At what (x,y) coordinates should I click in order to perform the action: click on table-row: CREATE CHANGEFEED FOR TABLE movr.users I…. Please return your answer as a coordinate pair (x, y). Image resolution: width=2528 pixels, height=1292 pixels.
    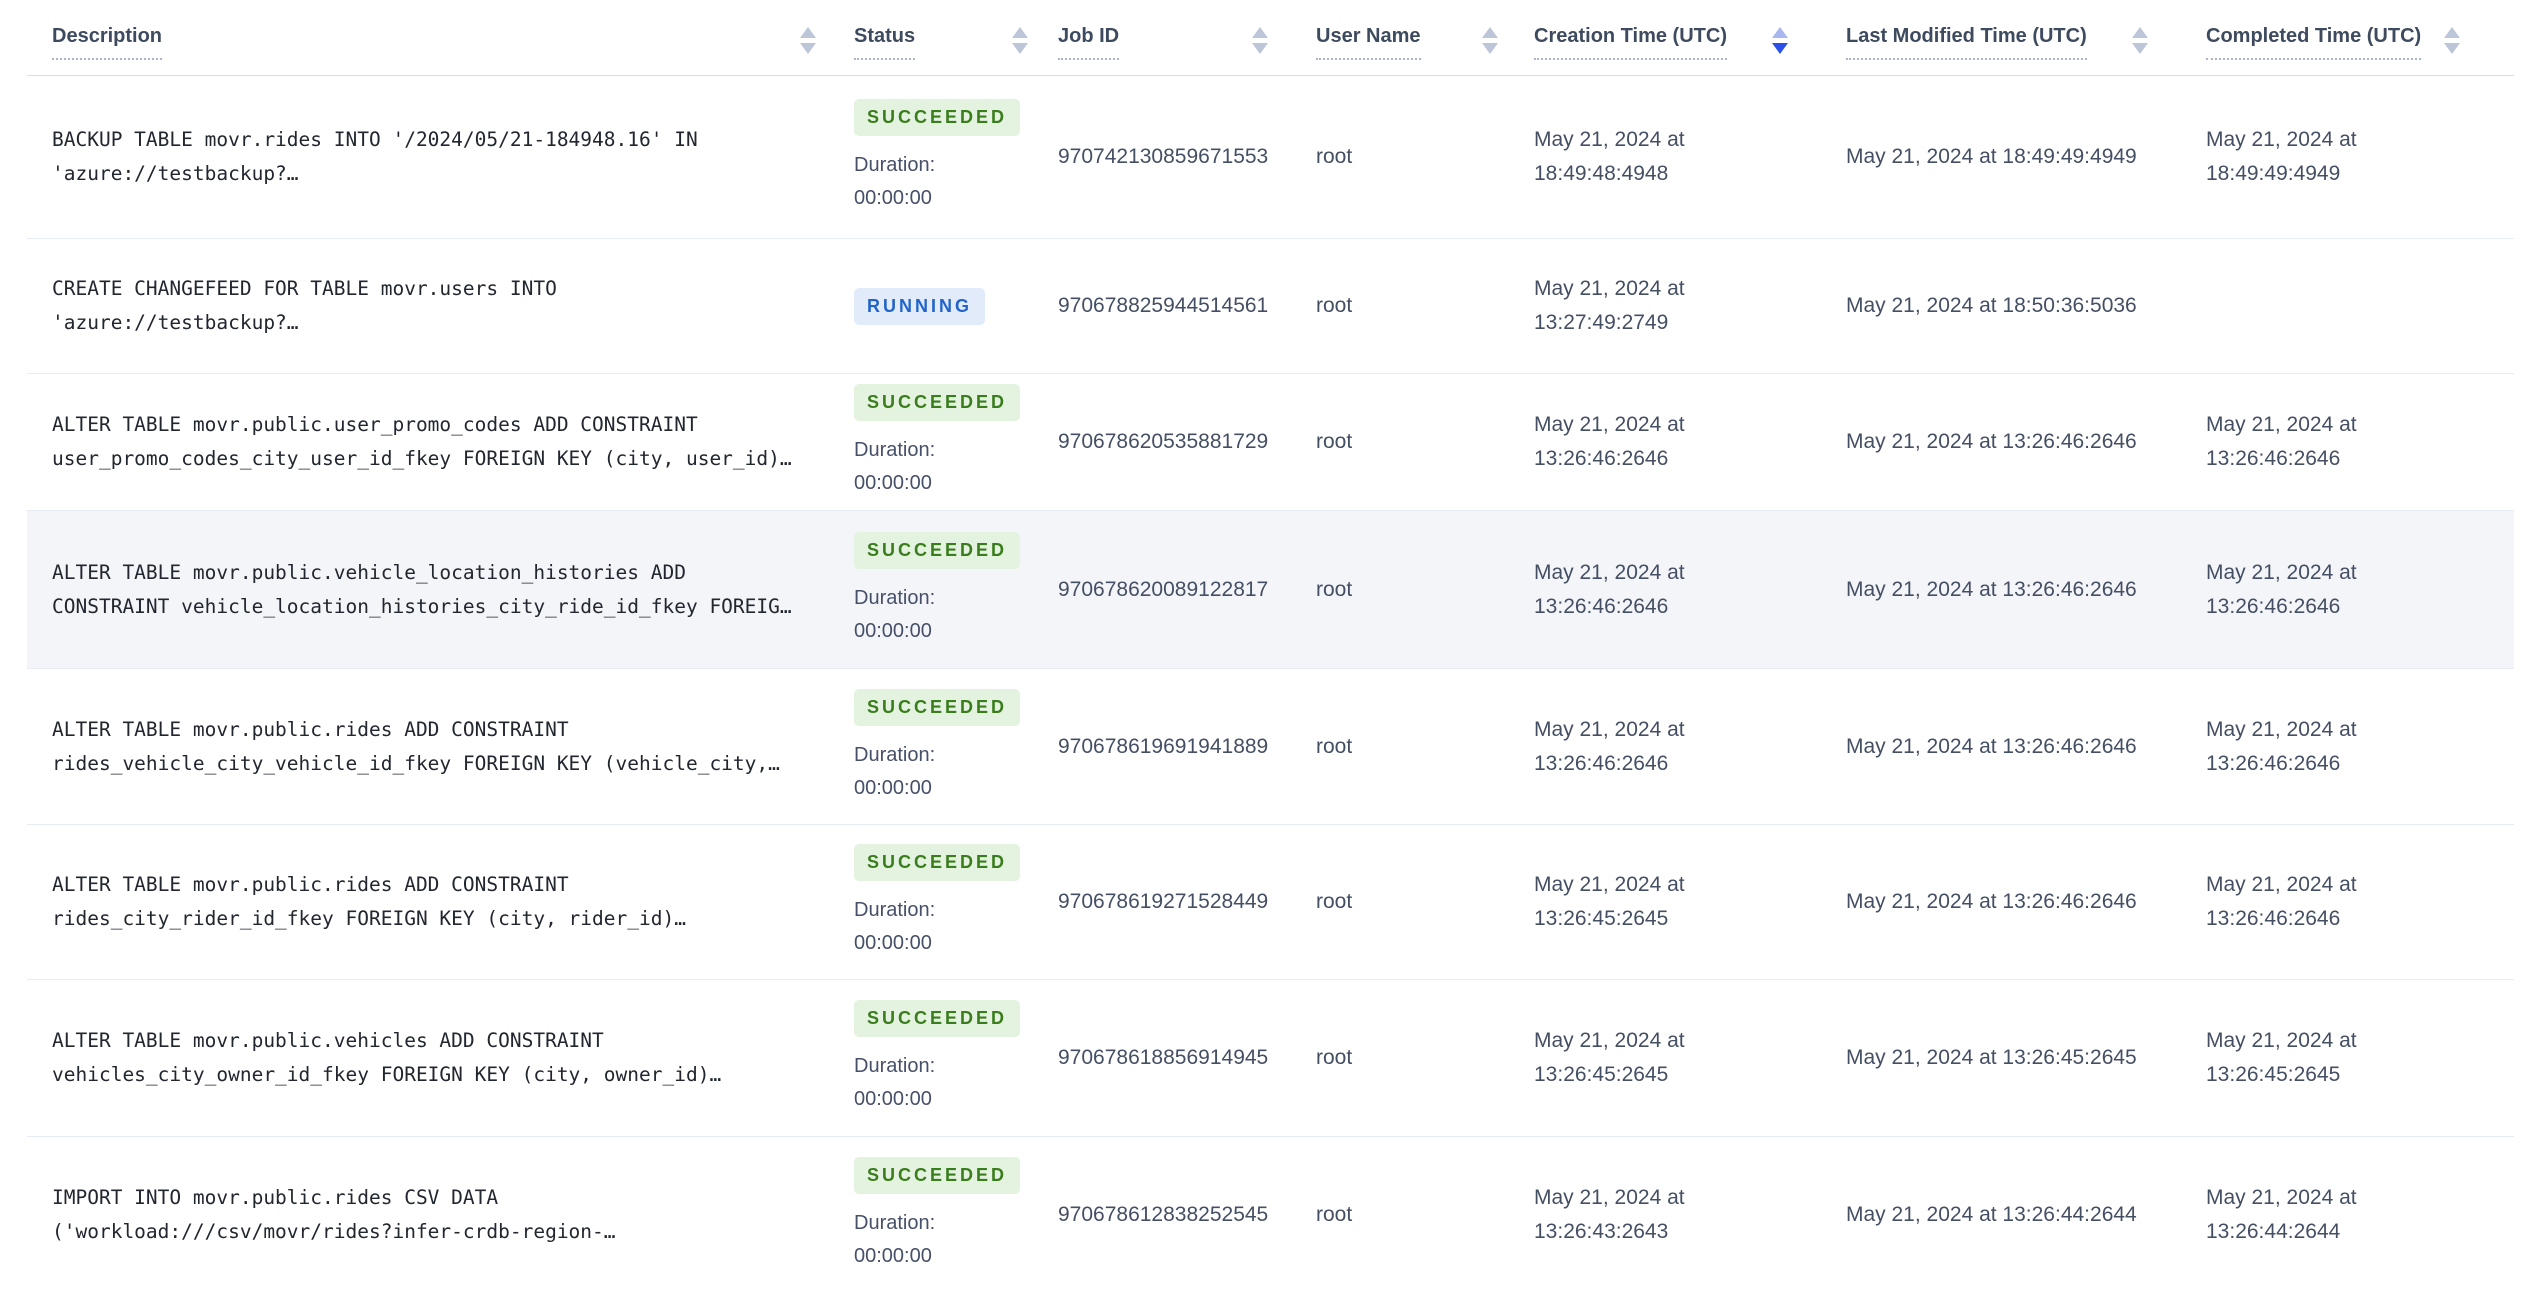
    Looking at the image, I should click on (1270, 306).